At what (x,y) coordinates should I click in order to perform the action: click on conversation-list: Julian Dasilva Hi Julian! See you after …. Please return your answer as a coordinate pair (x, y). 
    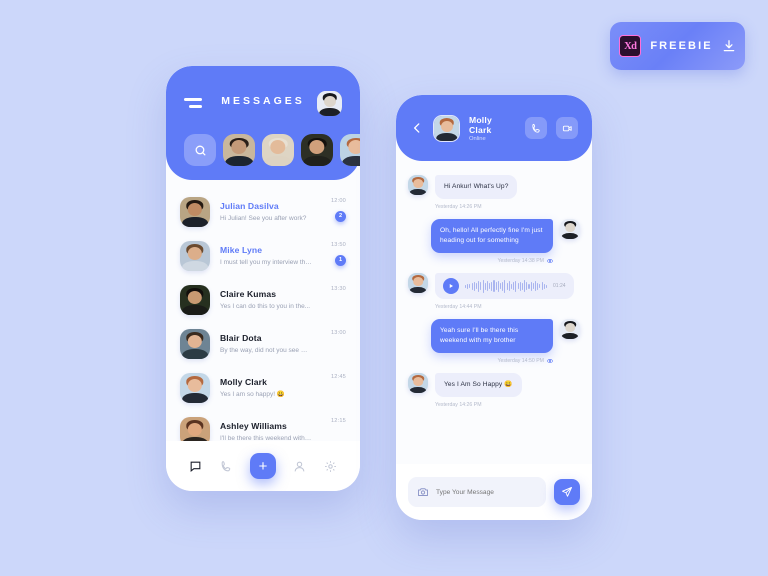
    Looking at the image, I should click on (263, 317).